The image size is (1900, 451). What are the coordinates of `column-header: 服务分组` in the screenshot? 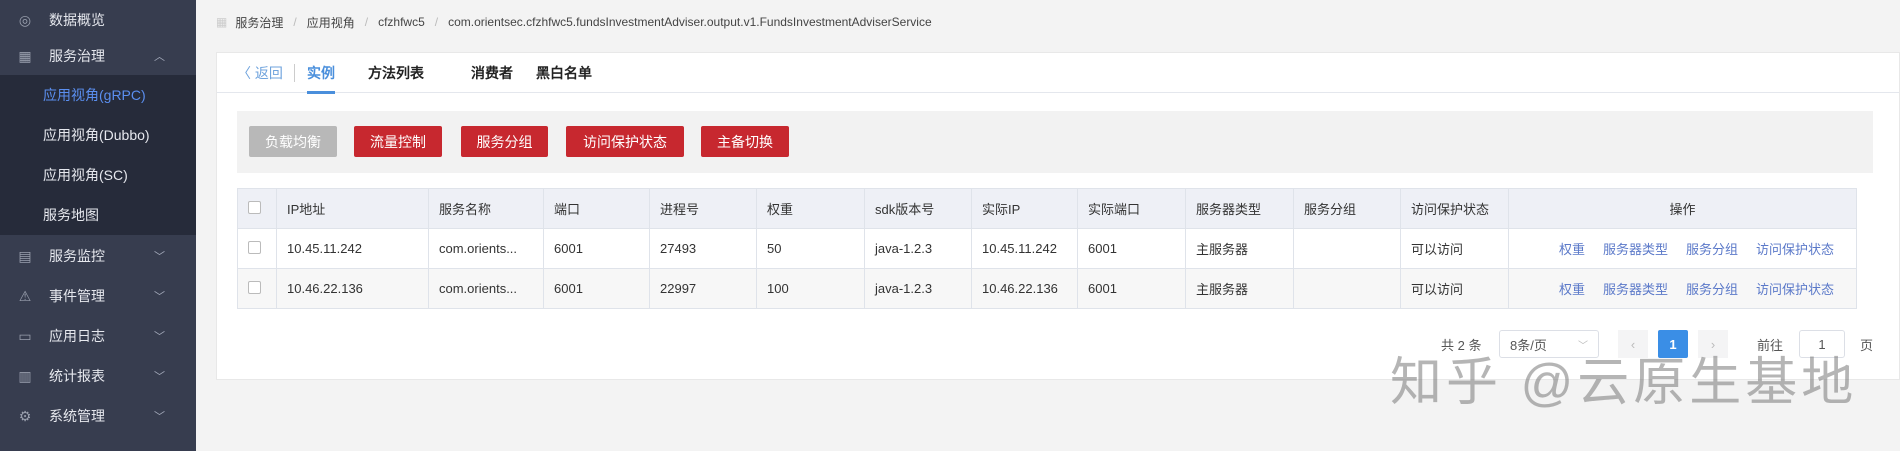 It's located at (1347, 208).